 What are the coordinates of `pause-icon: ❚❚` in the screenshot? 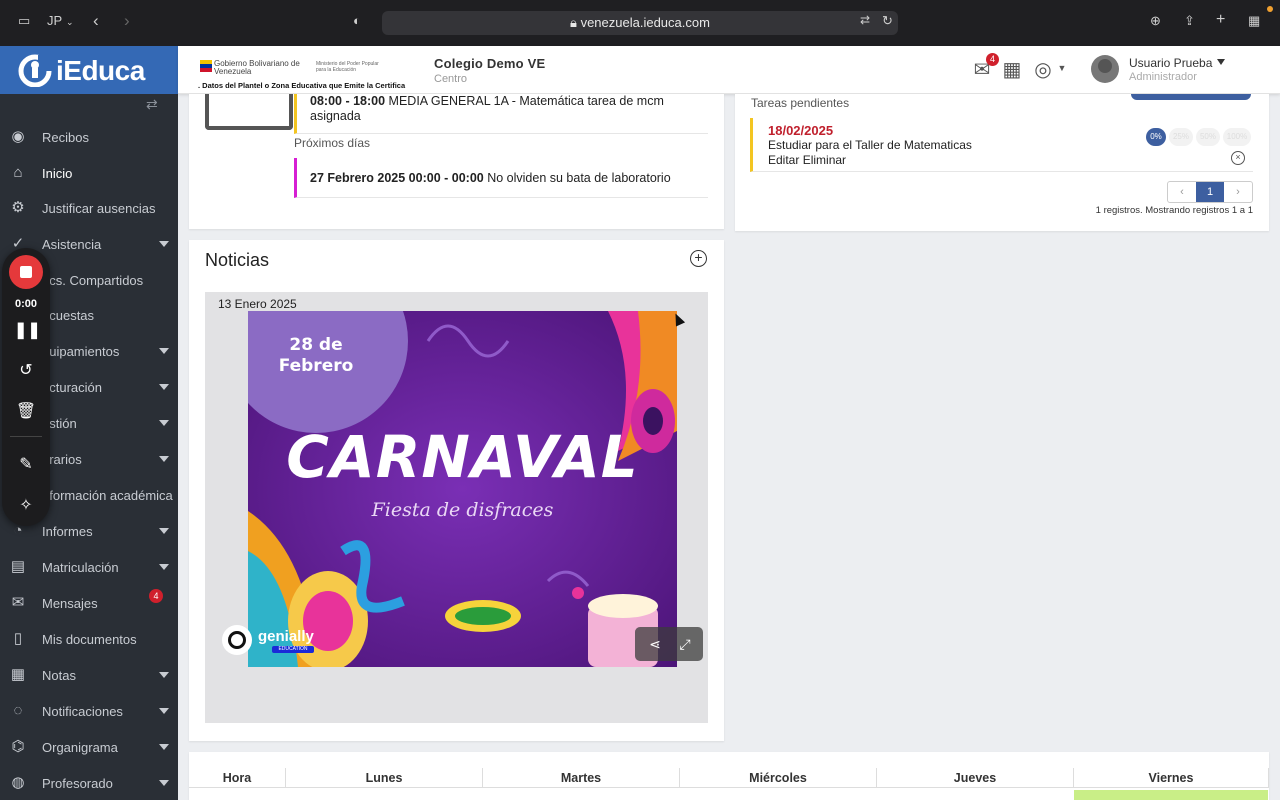 It's located at (27, 331).